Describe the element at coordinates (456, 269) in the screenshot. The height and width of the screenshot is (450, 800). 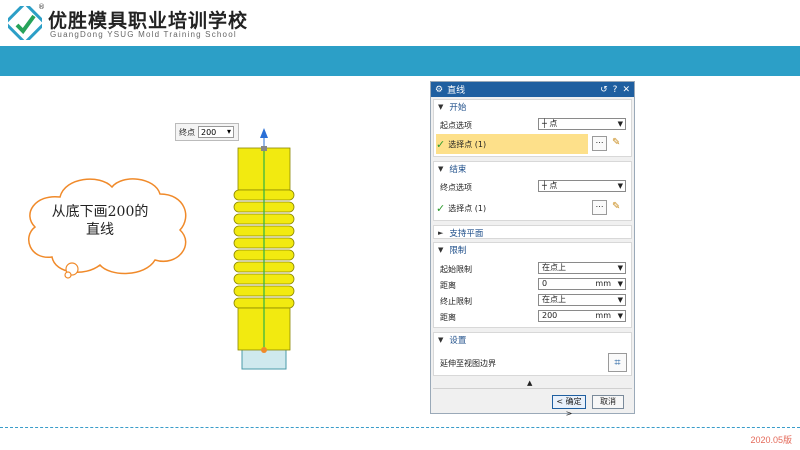
I see `start-limit-label: 起始限制` at that location.